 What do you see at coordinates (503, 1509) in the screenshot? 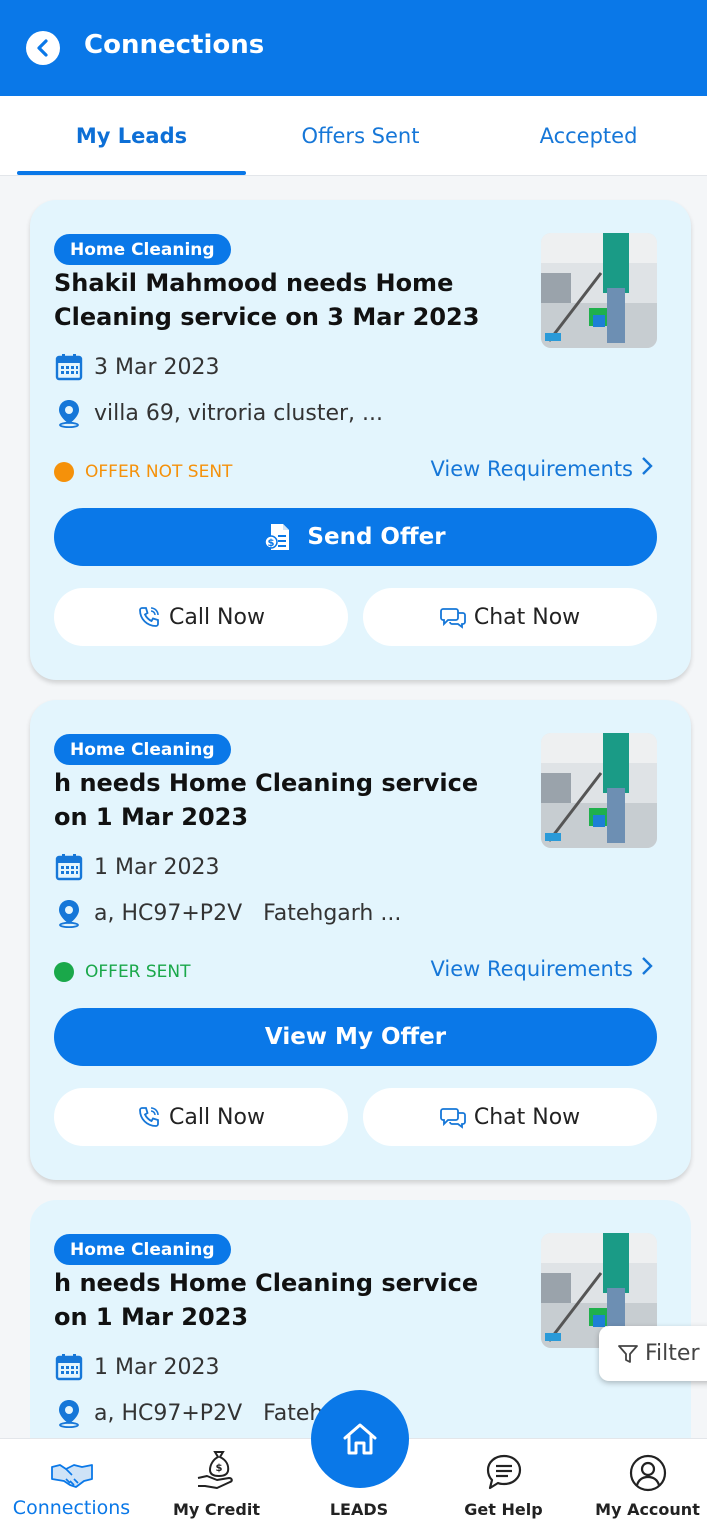
I see `nav-get-help-label: Get Help` at bounding box center [503, 1509].